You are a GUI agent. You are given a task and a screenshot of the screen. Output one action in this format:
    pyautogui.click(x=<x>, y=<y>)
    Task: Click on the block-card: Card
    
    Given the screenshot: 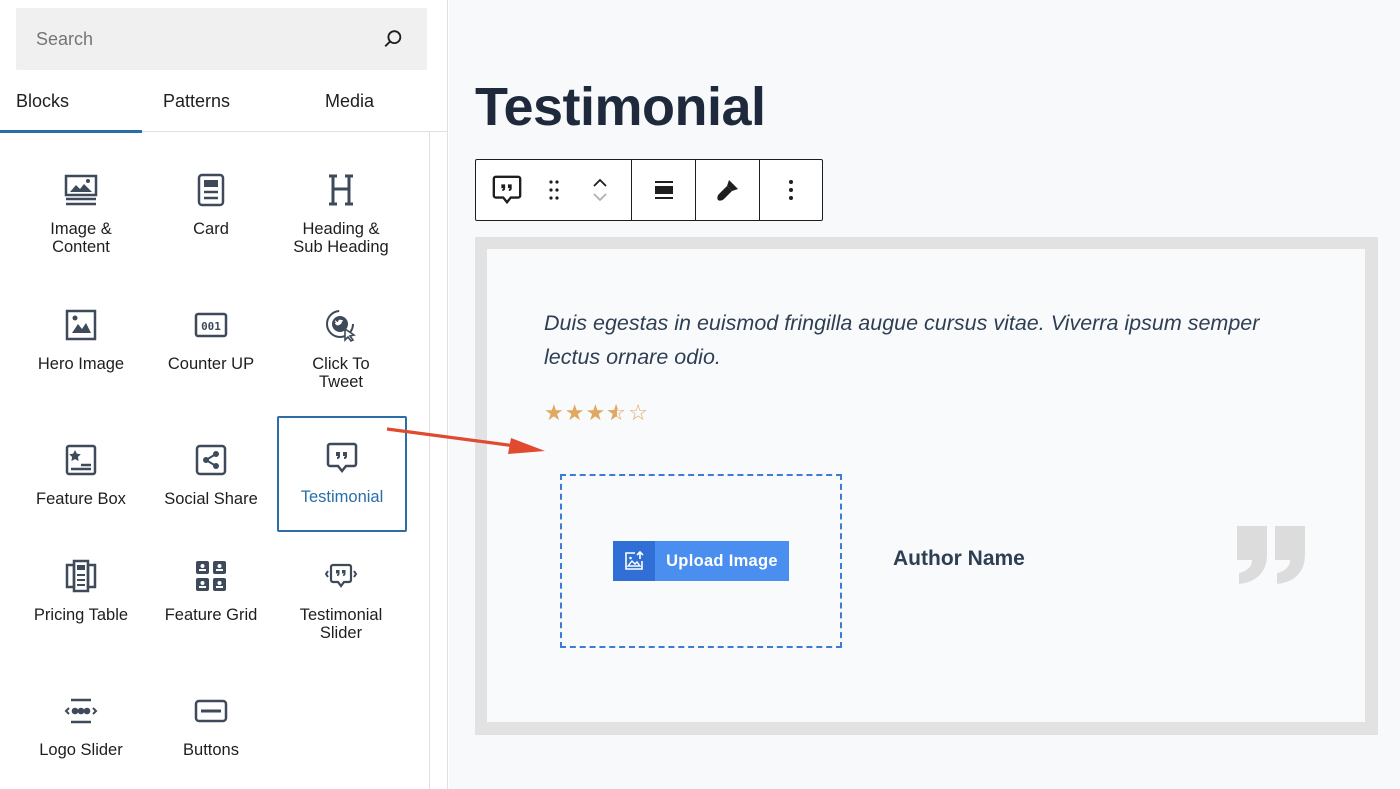 What is the action you would take?
    pyautogui.click(x=211, y=206)
    